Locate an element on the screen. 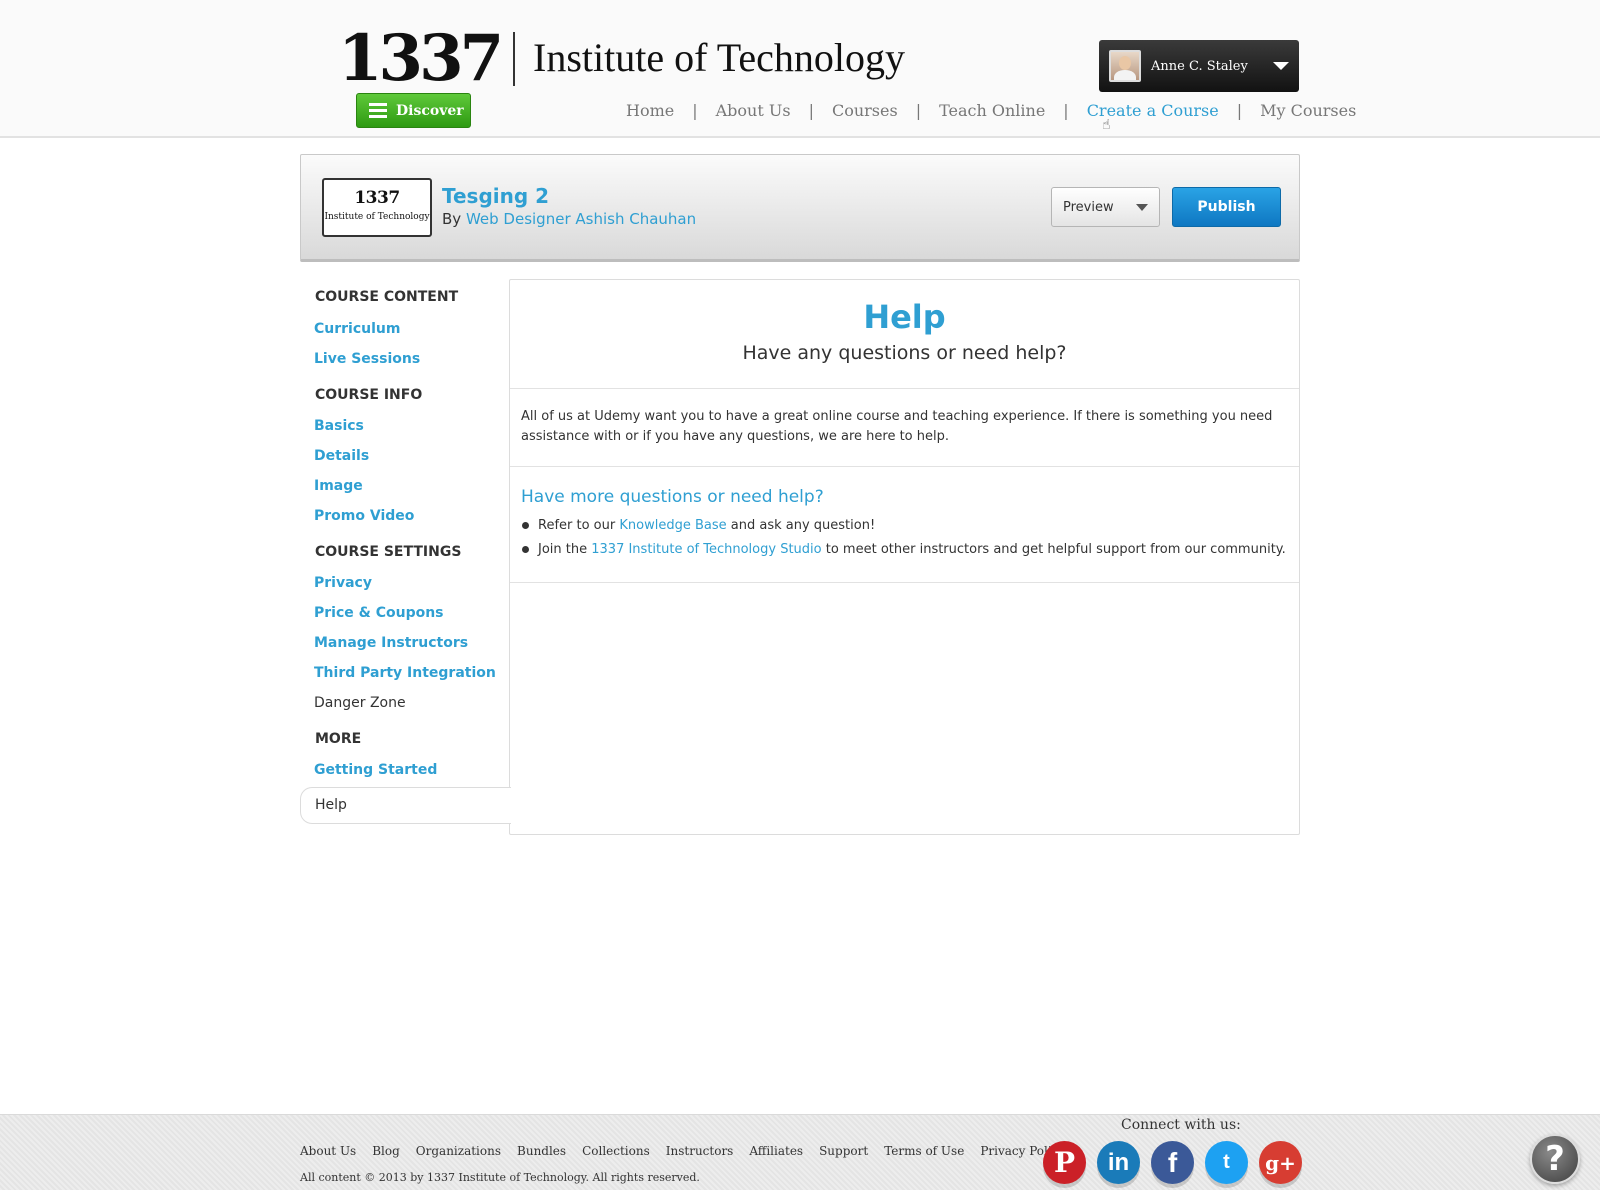  footer-link-collections: Collections is located at coordinates (616, 1151).